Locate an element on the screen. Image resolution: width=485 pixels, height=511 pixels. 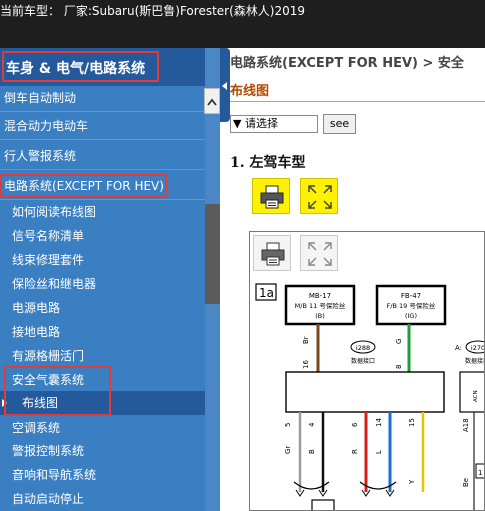
sidebar-item-electrical-system: 电路系统(EXCEPT FOR HEV) is located at coordinates (102, 186).